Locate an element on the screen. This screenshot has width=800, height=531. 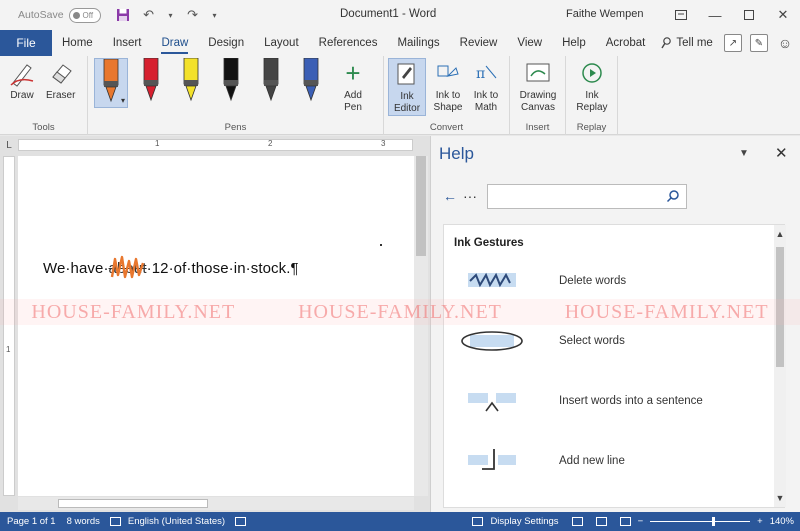
comments-icon: ✎ is located at coordinates (759, 43).